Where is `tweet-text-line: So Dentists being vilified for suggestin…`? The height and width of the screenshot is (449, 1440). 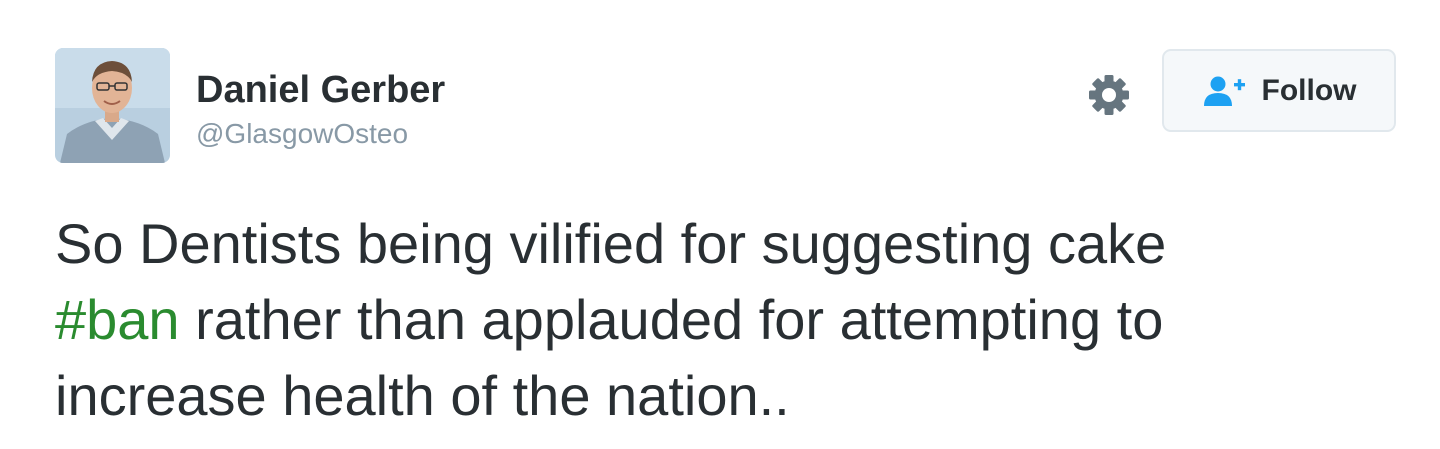 tweet-text-line: So Dentists being vilified for suggestin… is located at coordinates (611, 243).